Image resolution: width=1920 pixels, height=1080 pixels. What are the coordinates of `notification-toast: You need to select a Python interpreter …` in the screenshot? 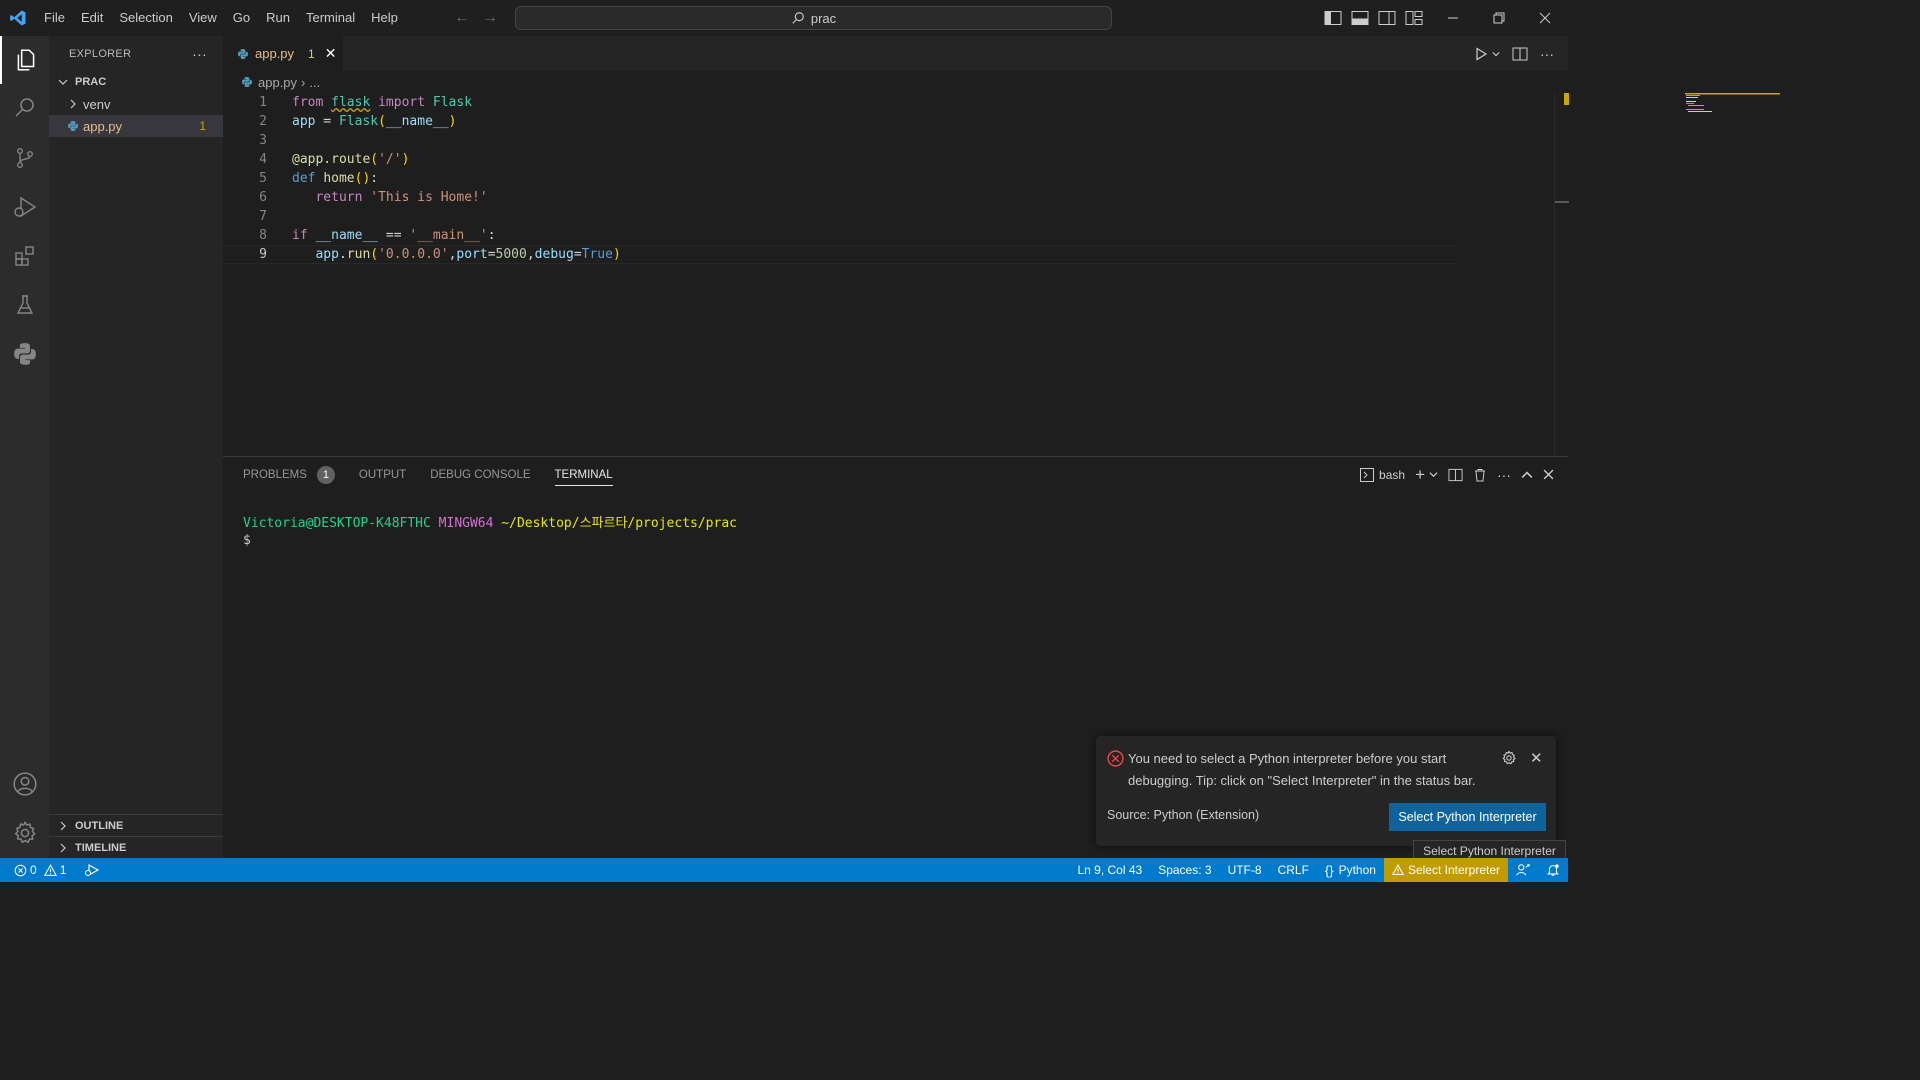 It's located at (1326, 791).